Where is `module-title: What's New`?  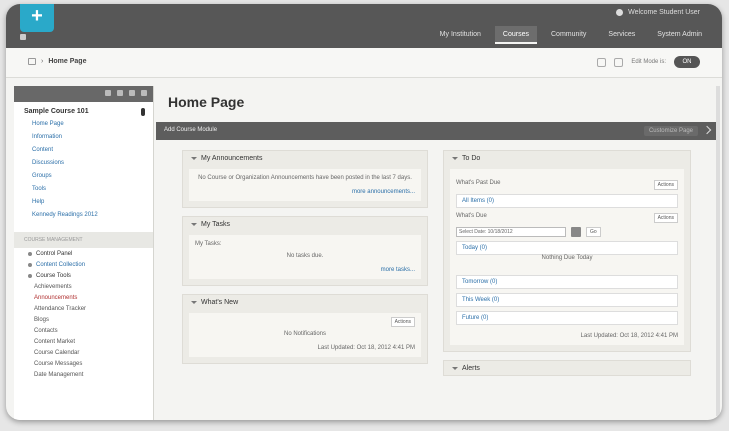
module-title: What's New is located at coordinates (220, 302).